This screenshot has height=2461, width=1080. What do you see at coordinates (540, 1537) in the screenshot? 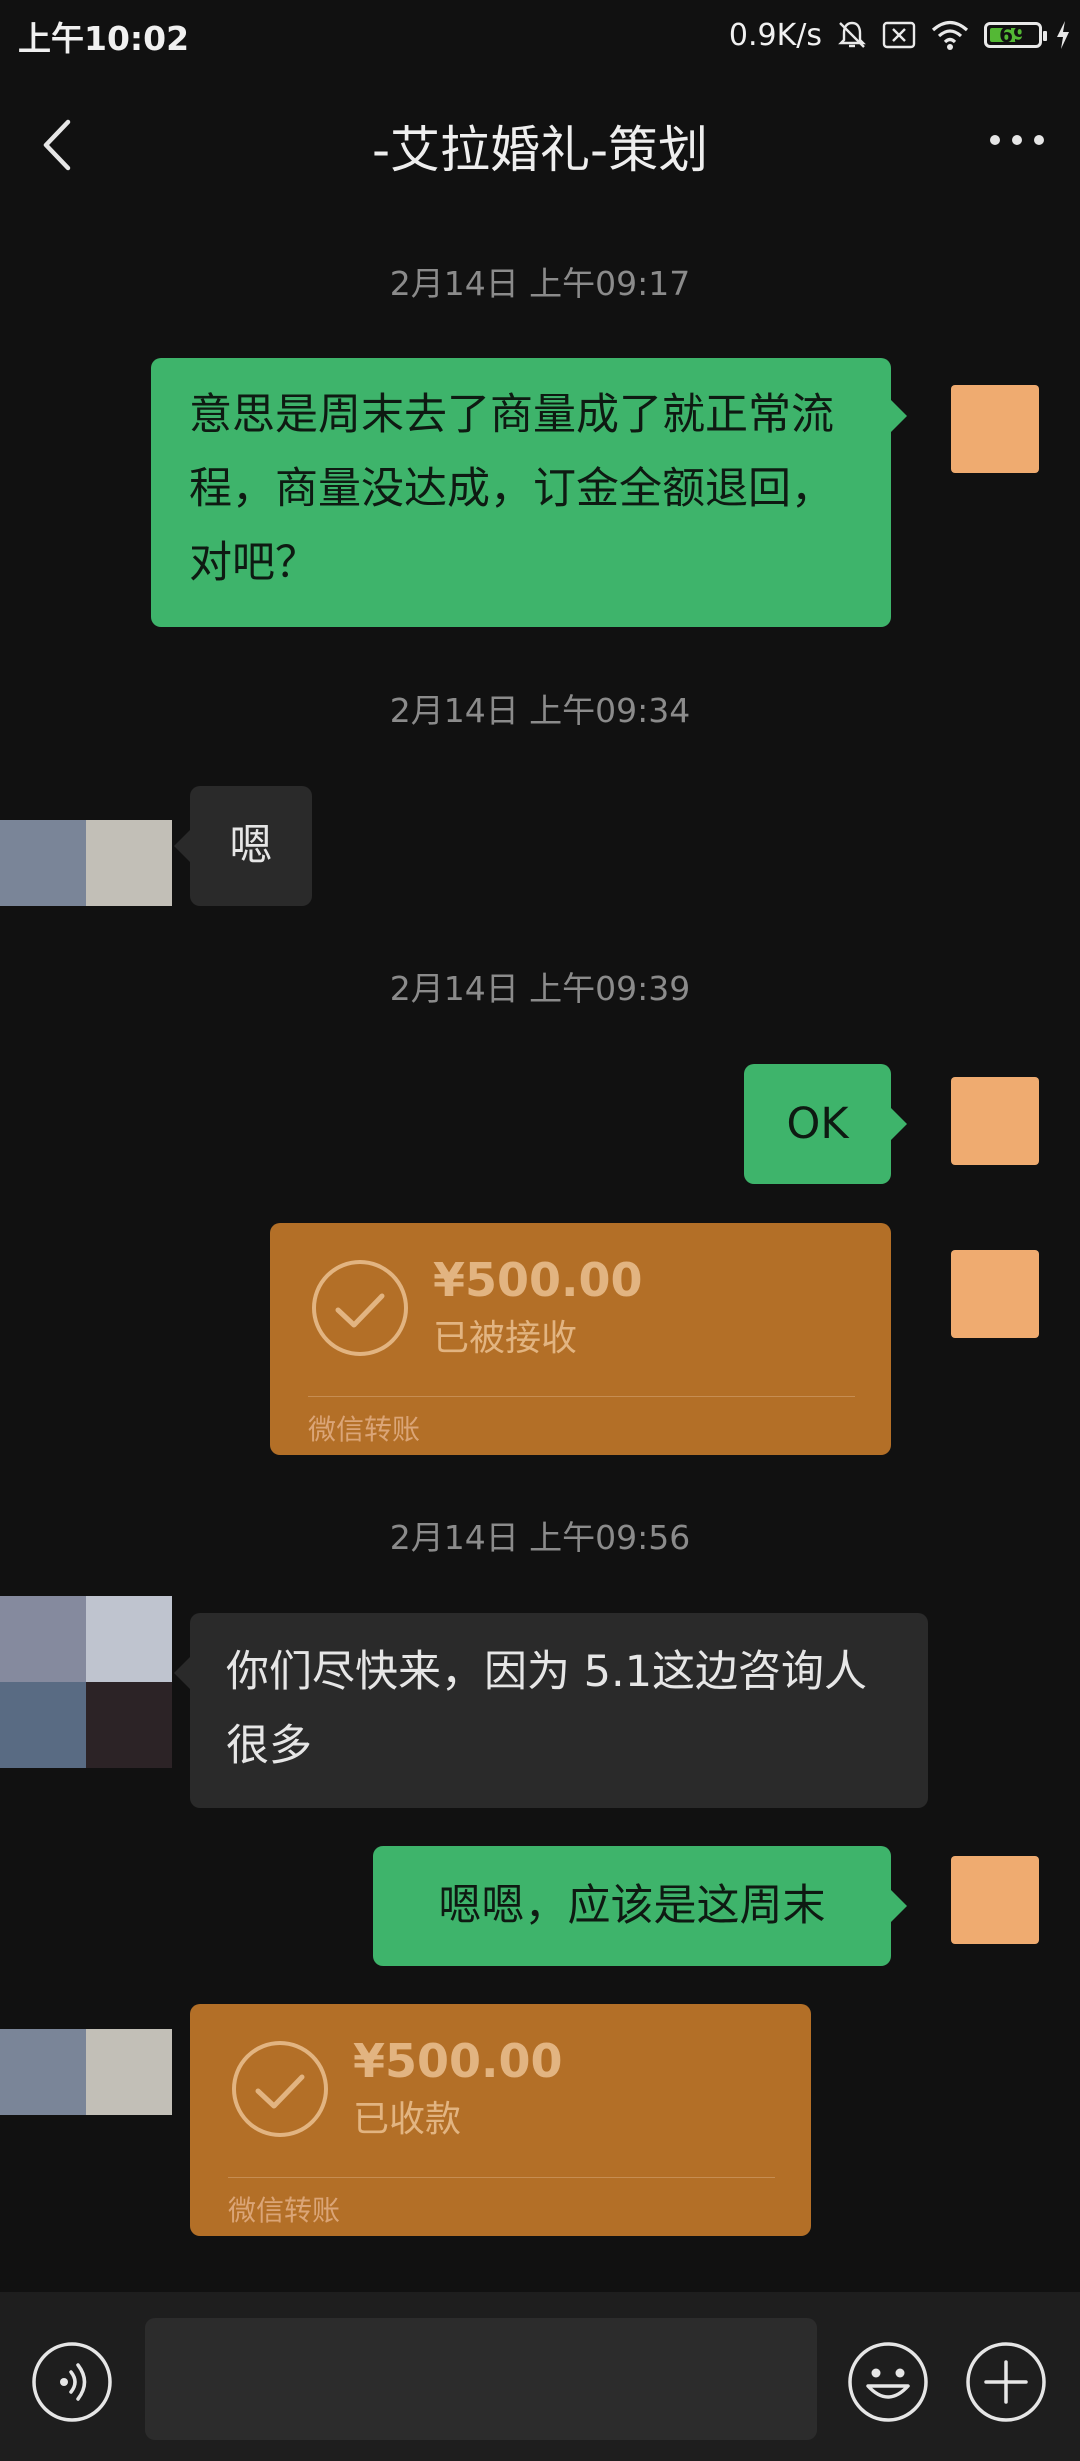
I see `message-timestamp: 2月14日 上午09:56` at bounding box center [540, 1537].